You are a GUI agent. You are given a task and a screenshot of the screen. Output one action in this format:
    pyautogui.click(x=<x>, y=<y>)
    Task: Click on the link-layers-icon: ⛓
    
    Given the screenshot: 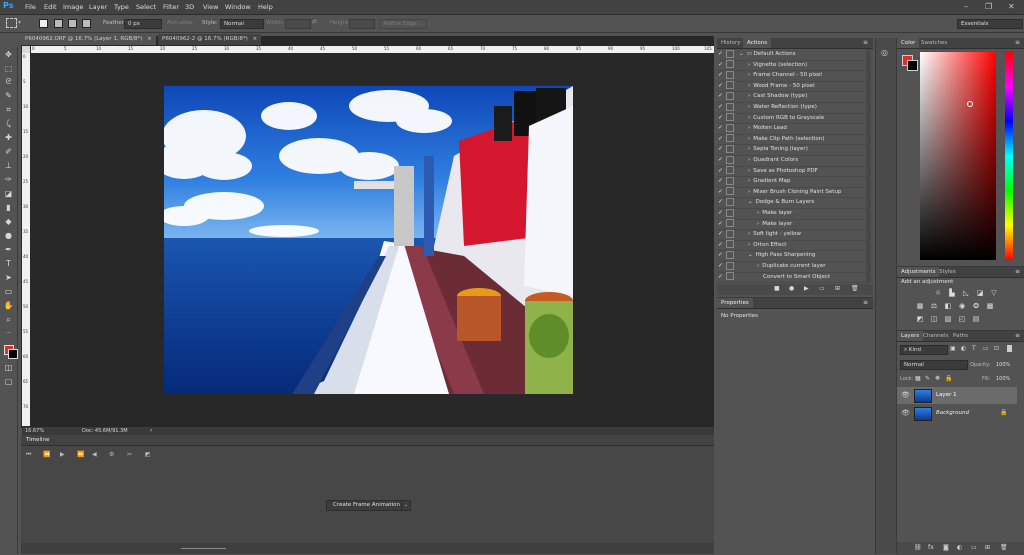 What is the action you would take?
    pyautogui.click(x=918, y=547)
    